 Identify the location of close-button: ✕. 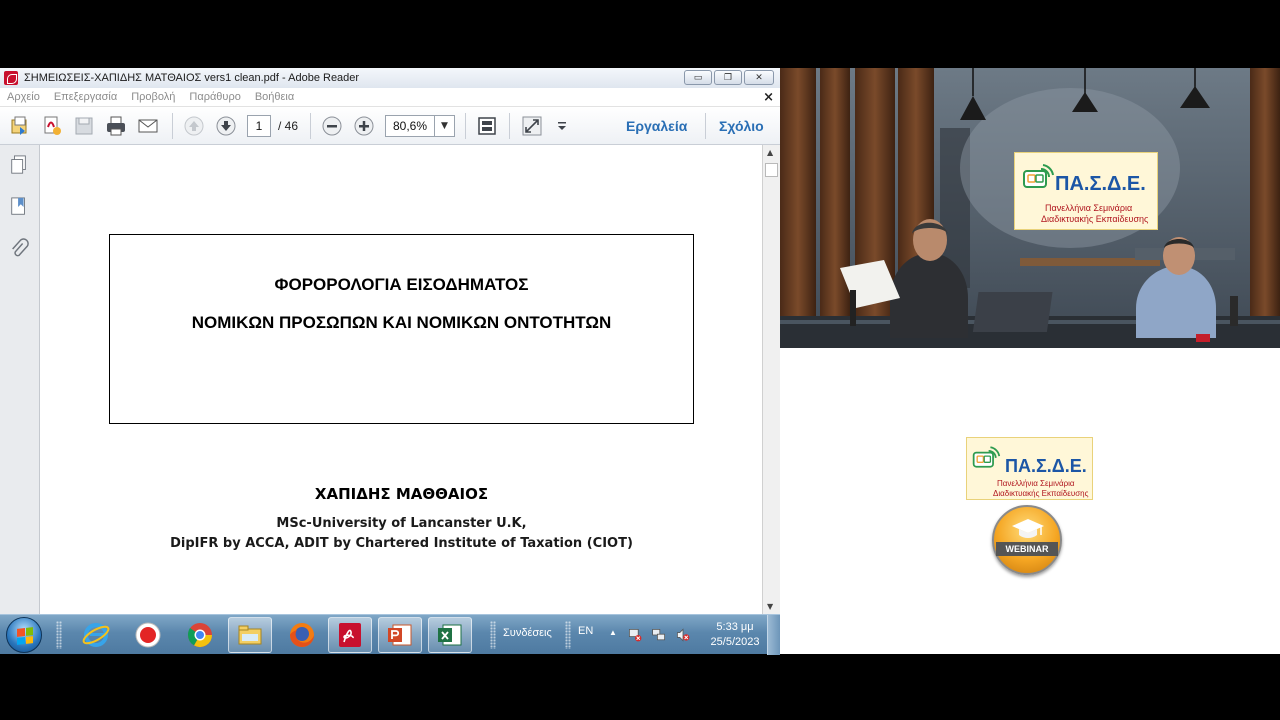
(759, 77).